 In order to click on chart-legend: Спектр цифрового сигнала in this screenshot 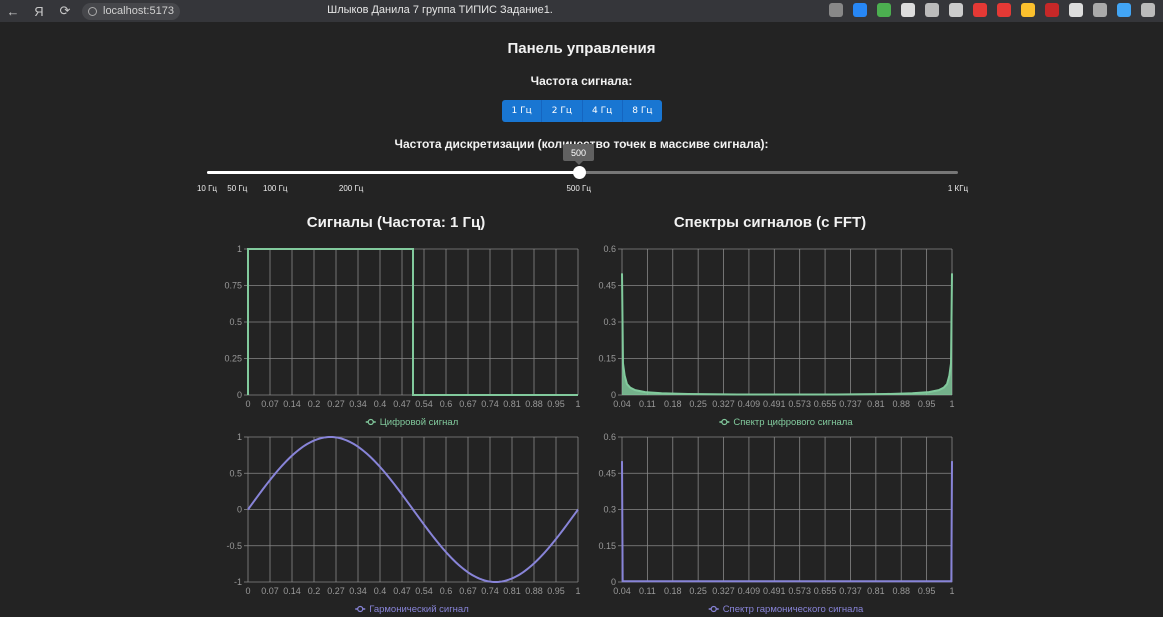, I will do `click(786, 422)`.